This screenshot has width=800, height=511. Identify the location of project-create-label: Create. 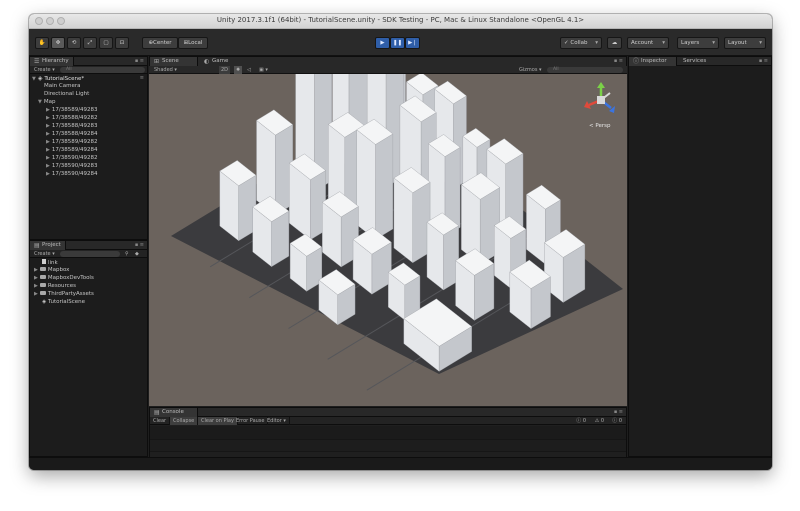
(42, 254).